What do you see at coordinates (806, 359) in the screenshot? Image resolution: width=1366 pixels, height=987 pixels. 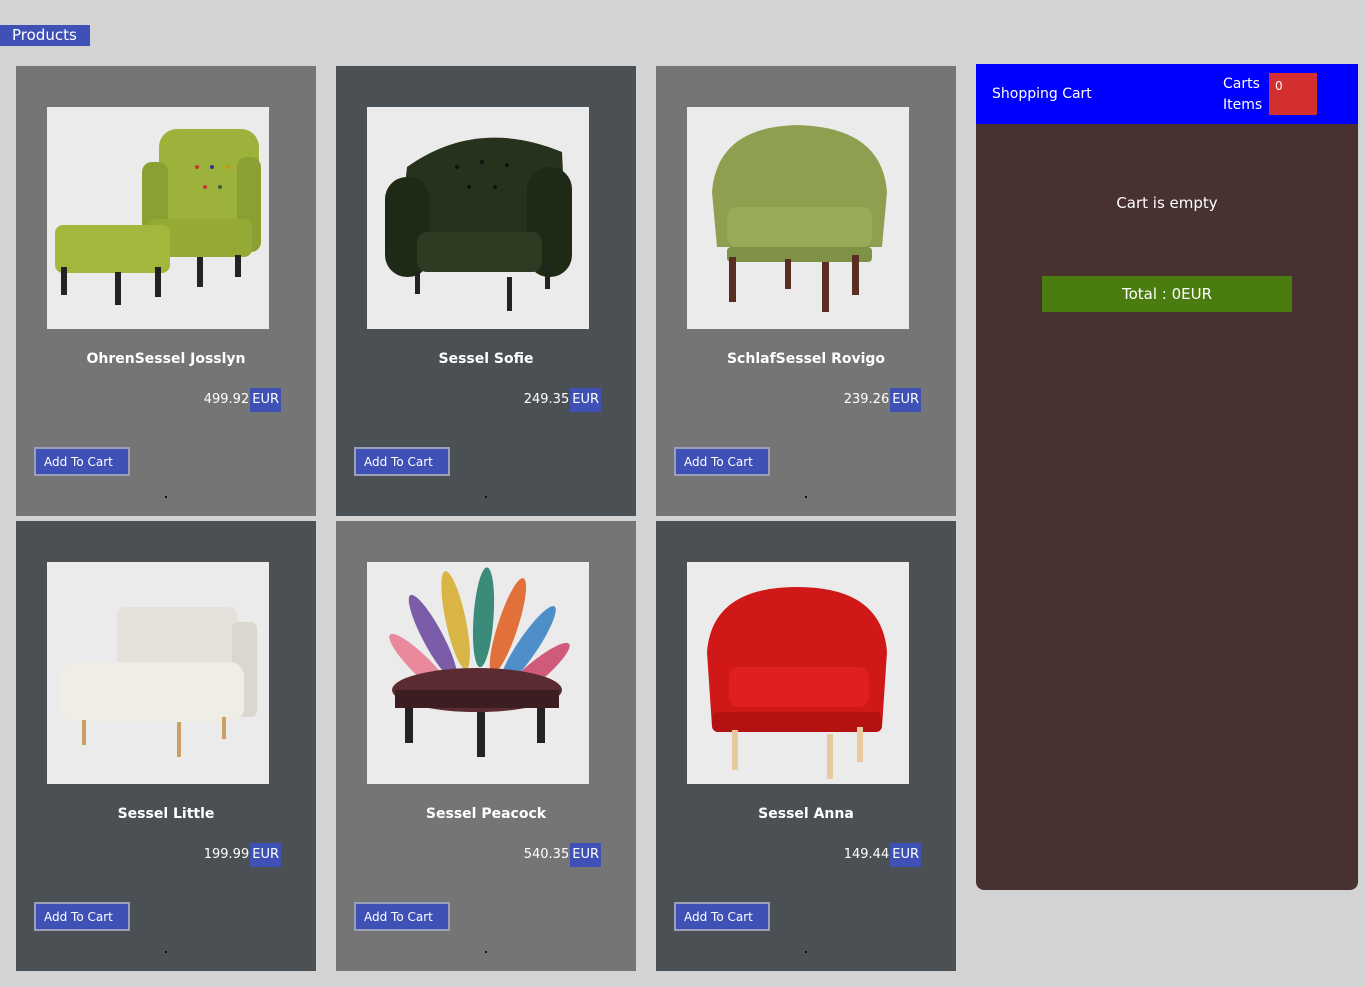 I see `product-name: SchlafSessel Rovigo` at bounding box center [806, 359].